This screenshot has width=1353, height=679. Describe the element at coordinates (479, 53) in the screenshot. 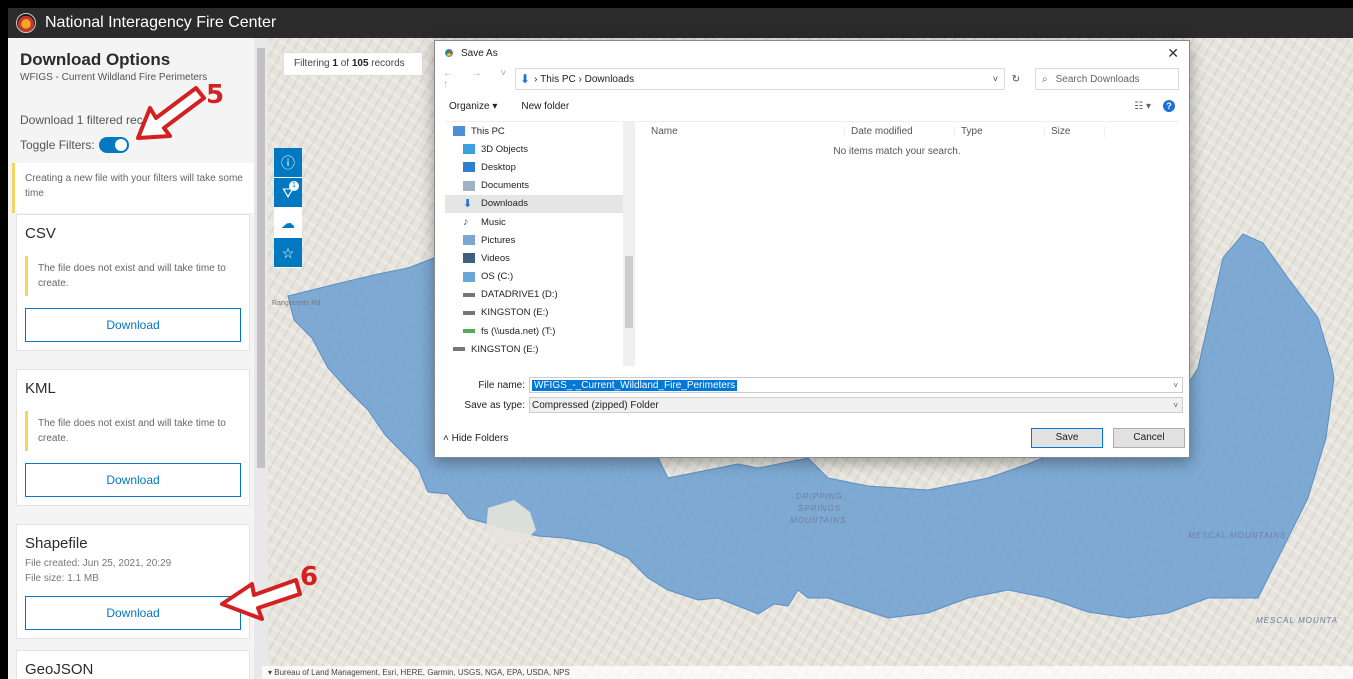

I see `dialog-title: Save As` at that location.